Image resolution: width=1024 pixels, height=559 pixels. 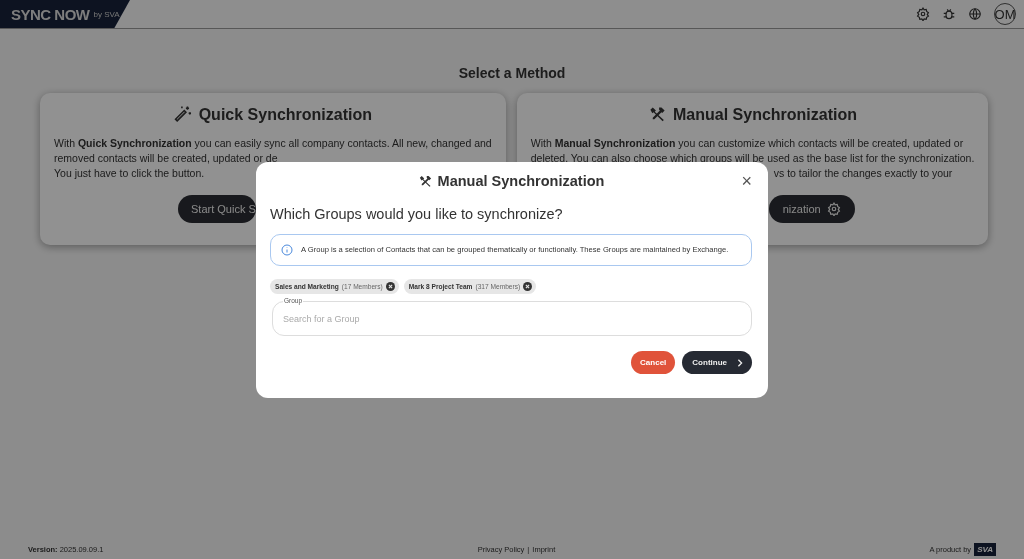 What do you see at coordinates (183, 114) in the screenshot?
I see `magic-wand-icon` at bounding box center [183, 114].